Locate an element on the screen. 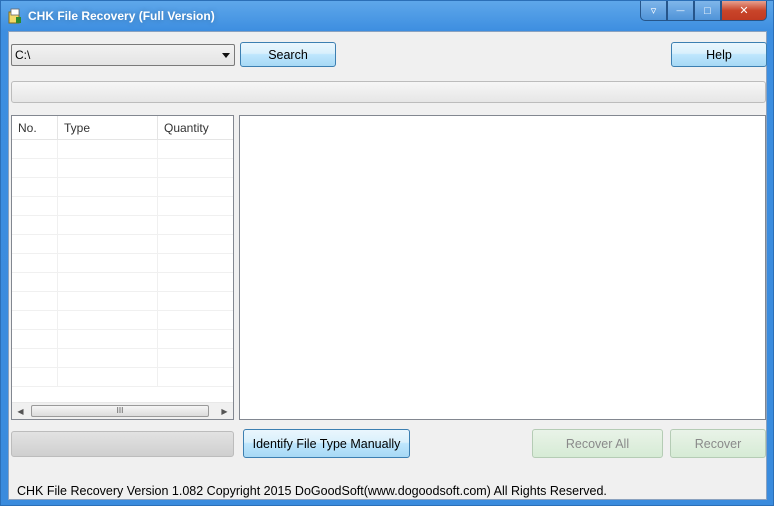 This screenshot has height=506, width=774. identify-file-type-button: Identify File Type Manually is located at coordinates (326, 443).